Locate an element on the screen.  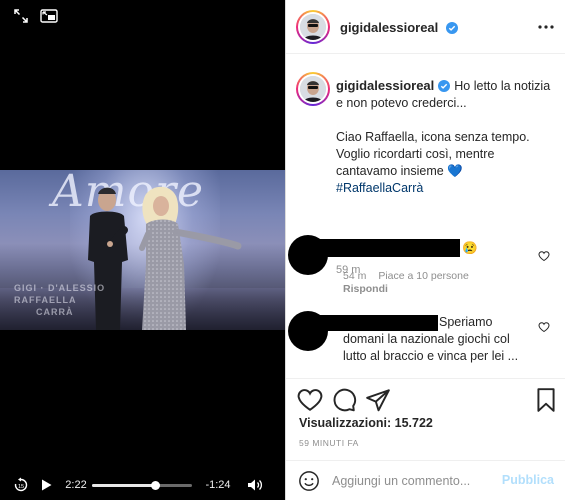
save-bookmark-icon is located at coordinates (546, 400).